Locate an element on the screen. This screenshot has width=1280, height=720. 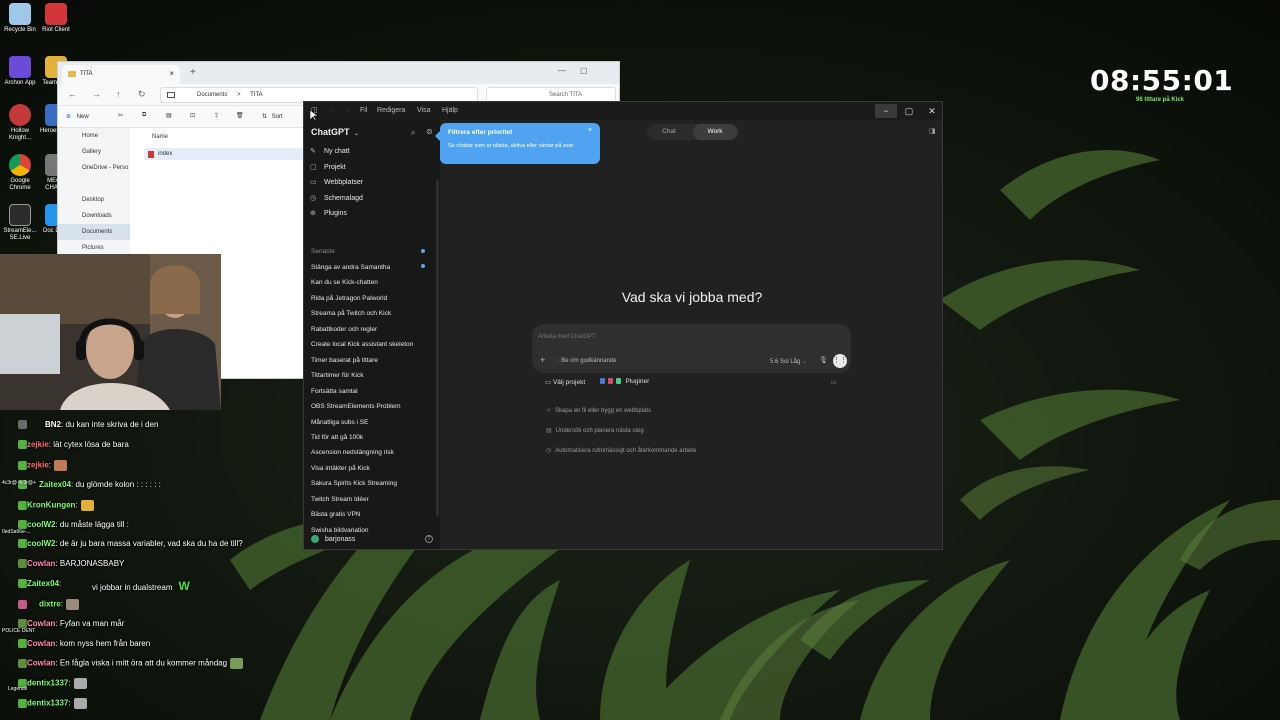
voice-mode-button: ⋮⋮ is located at coordinates (840, 361).